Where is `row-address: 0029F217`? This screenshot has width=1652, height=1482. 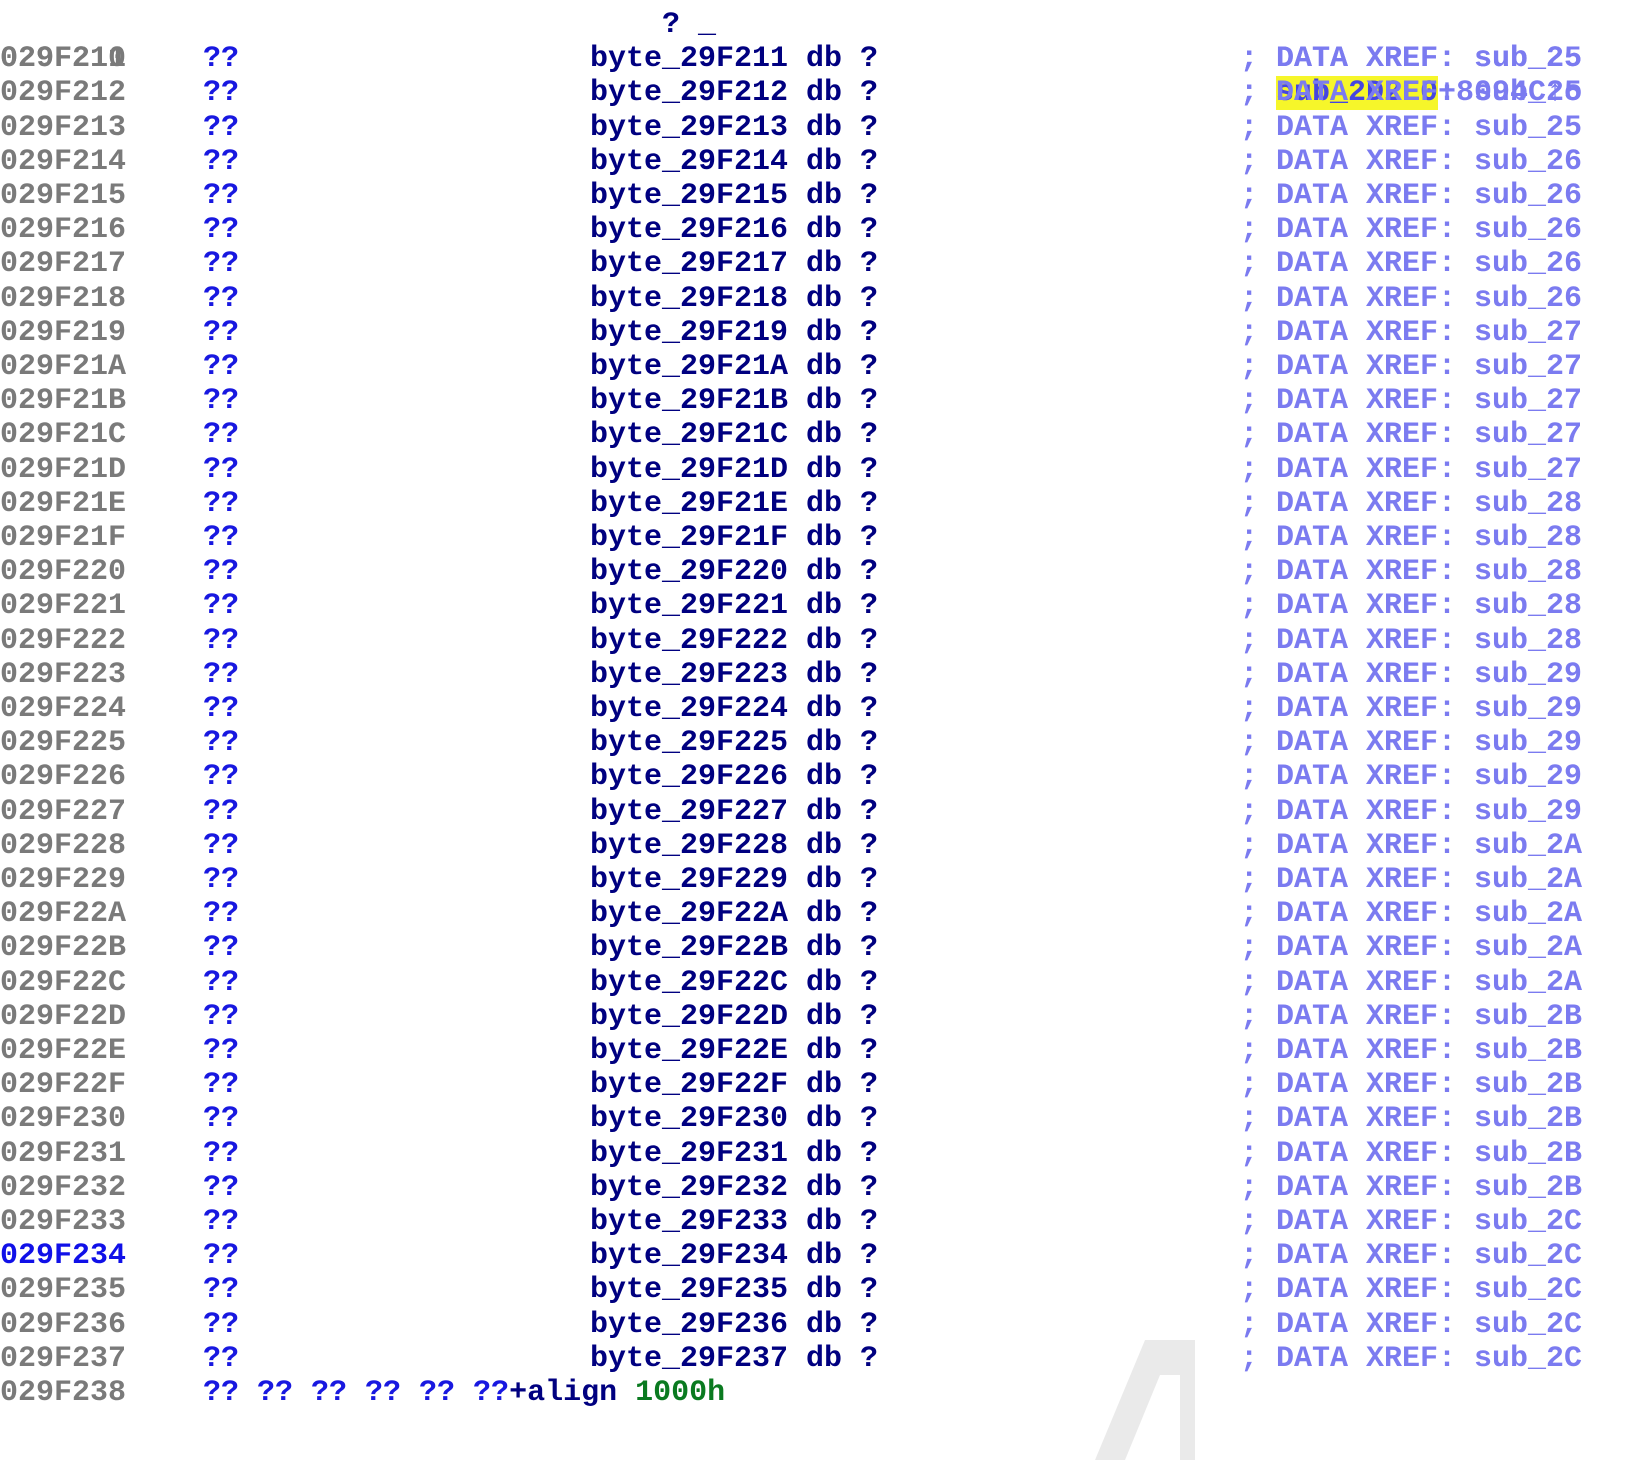 row-address: 0029F217 is located at coordinates (63, 264).